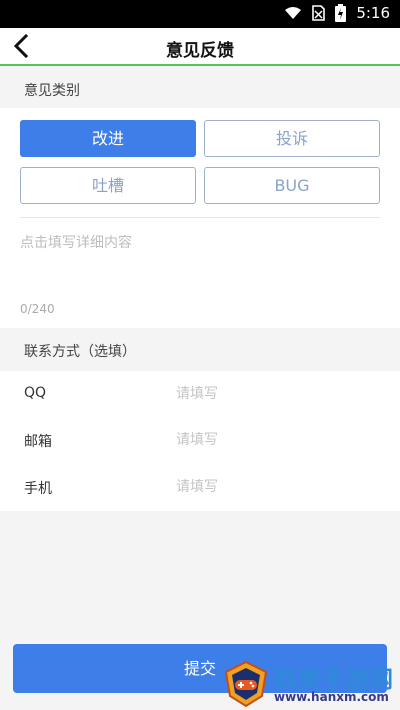 The width and height of the screenshot is (400, 710). I want to click on contact-label: 联系方式（选填）, so click(80, 352).